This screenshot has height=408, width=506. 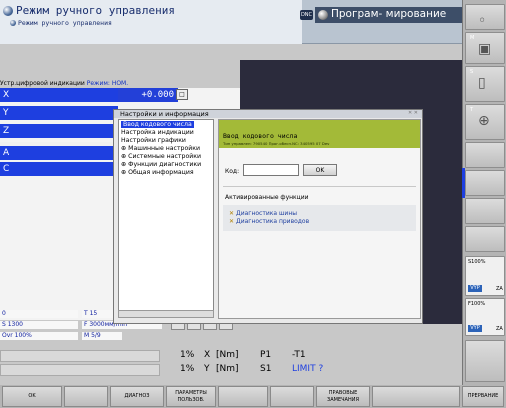 What do you see at coordinates (161, 164) in the screenshot?
I see `tree-item-diagnostics: ⊕ Функции диагностики` at bounding box center [161, 164].